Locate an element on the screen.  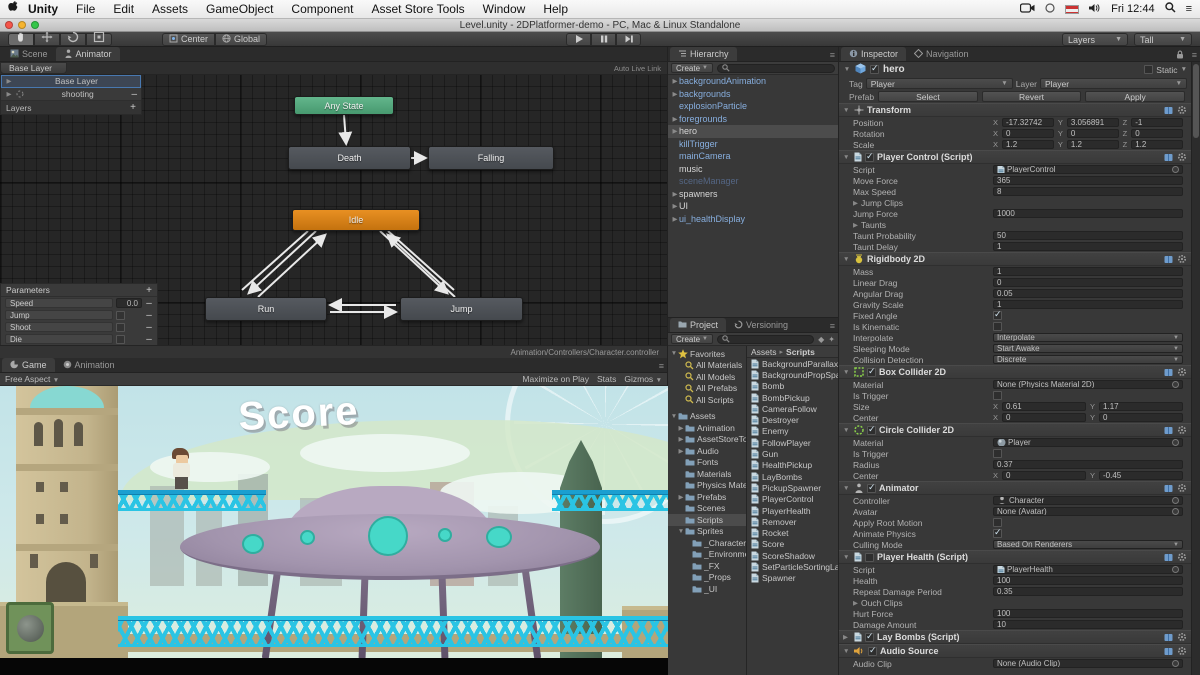
search-input is located at coordinates (775, 68).